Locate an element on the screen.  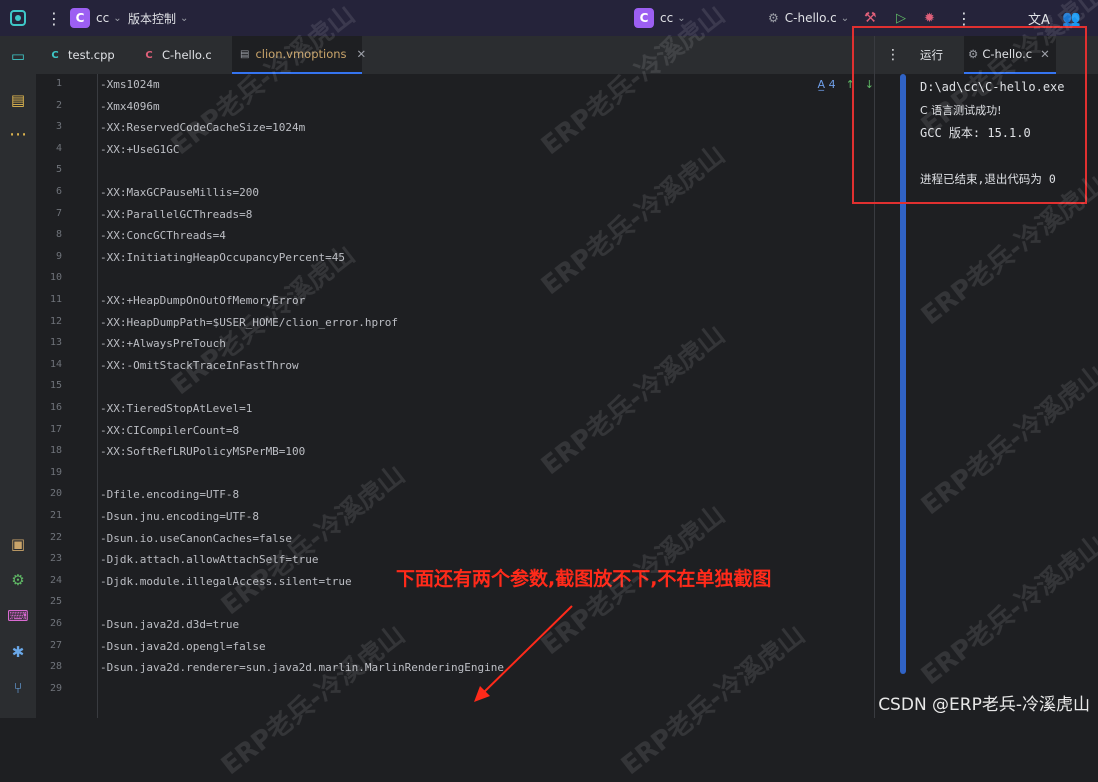
gutter-divider is located at coordinates (97, 396).